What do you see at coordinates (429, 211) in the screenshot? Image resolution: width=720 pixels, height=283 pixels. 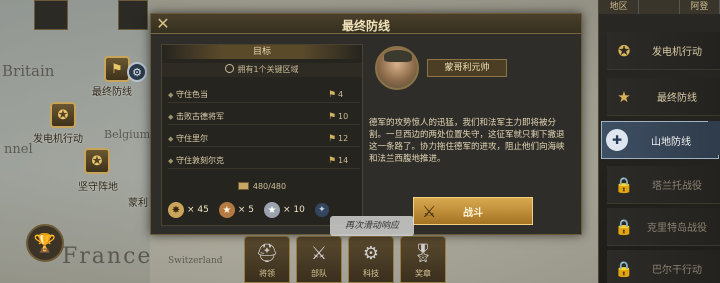 I see `crossed-swords-icon: ⚔` at bounding box center [429, 211].